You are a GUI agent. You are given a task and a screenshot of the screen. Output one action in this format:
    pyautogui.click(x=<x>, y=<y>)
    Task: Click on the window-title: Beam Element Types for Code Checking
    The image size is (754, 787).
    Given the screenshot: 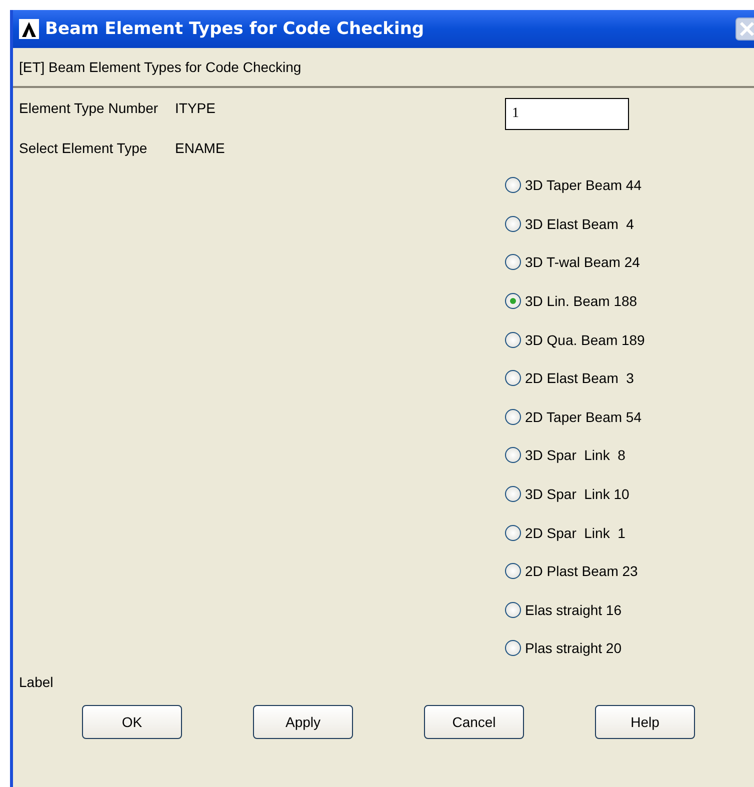 What is the action you would take?
    pyautogui.click(x=234, y=29)
    